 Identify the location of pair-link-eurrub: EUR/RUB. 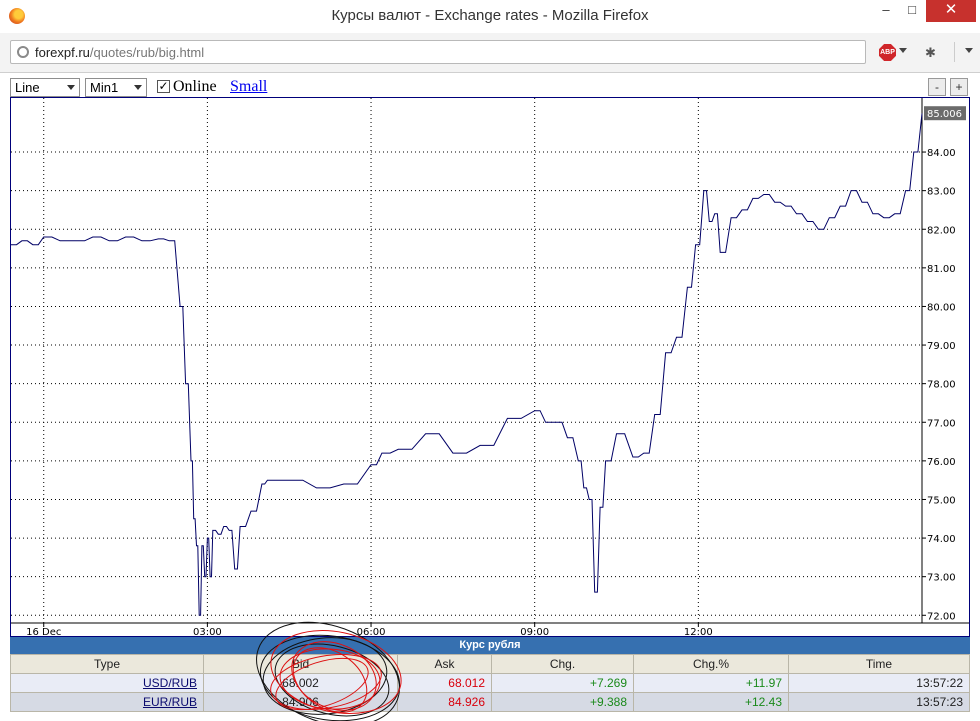
(170, 702).